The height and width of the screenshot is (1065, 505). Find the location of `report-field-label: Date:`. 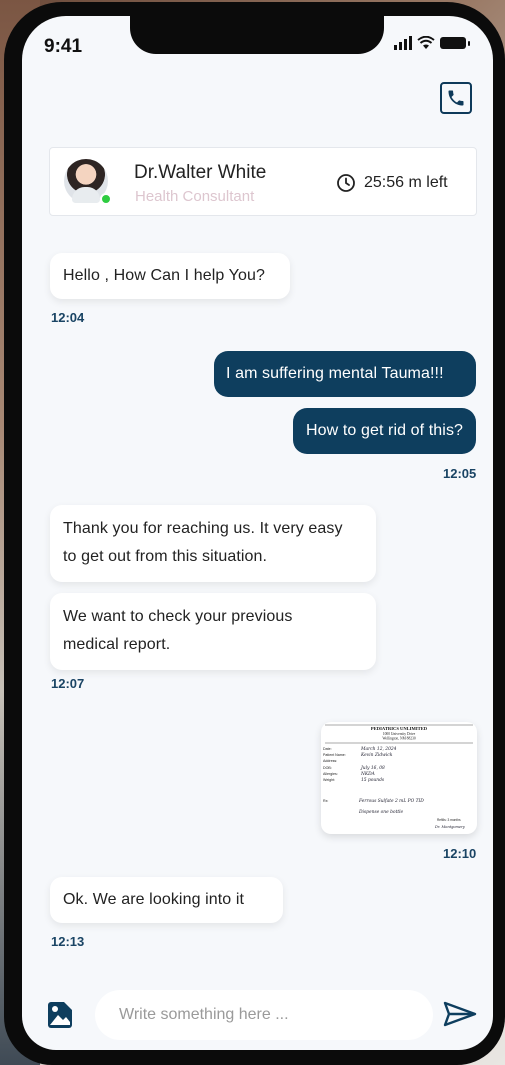

report-field-label: Date: is located at coordinates (327, 749).